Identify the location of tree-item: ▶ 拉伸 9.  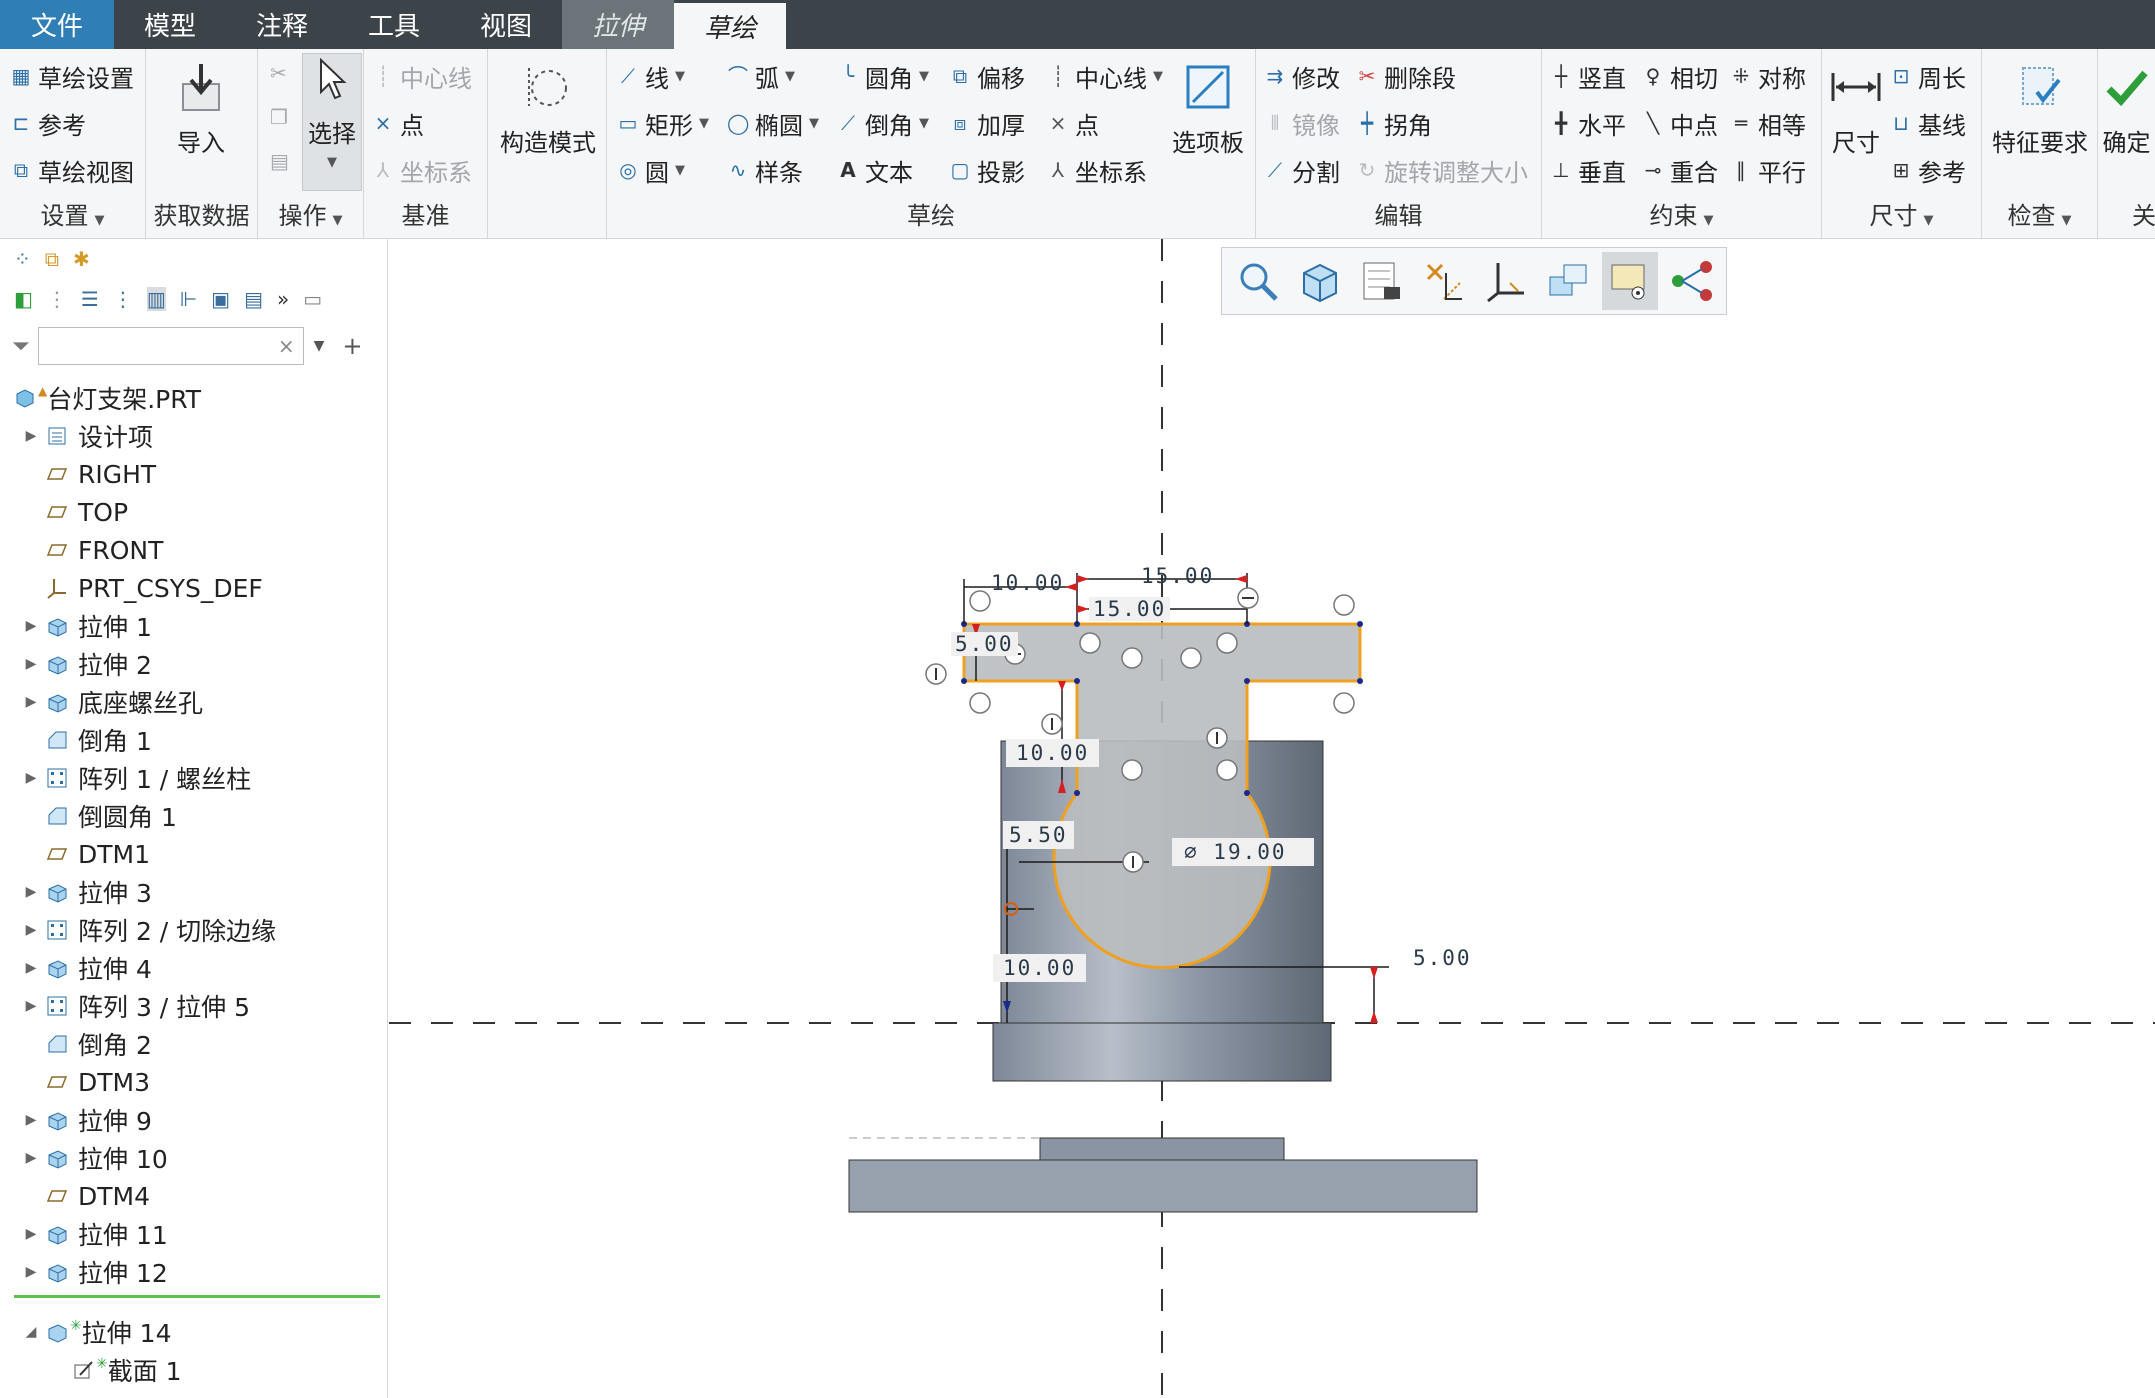
(194, 1120).